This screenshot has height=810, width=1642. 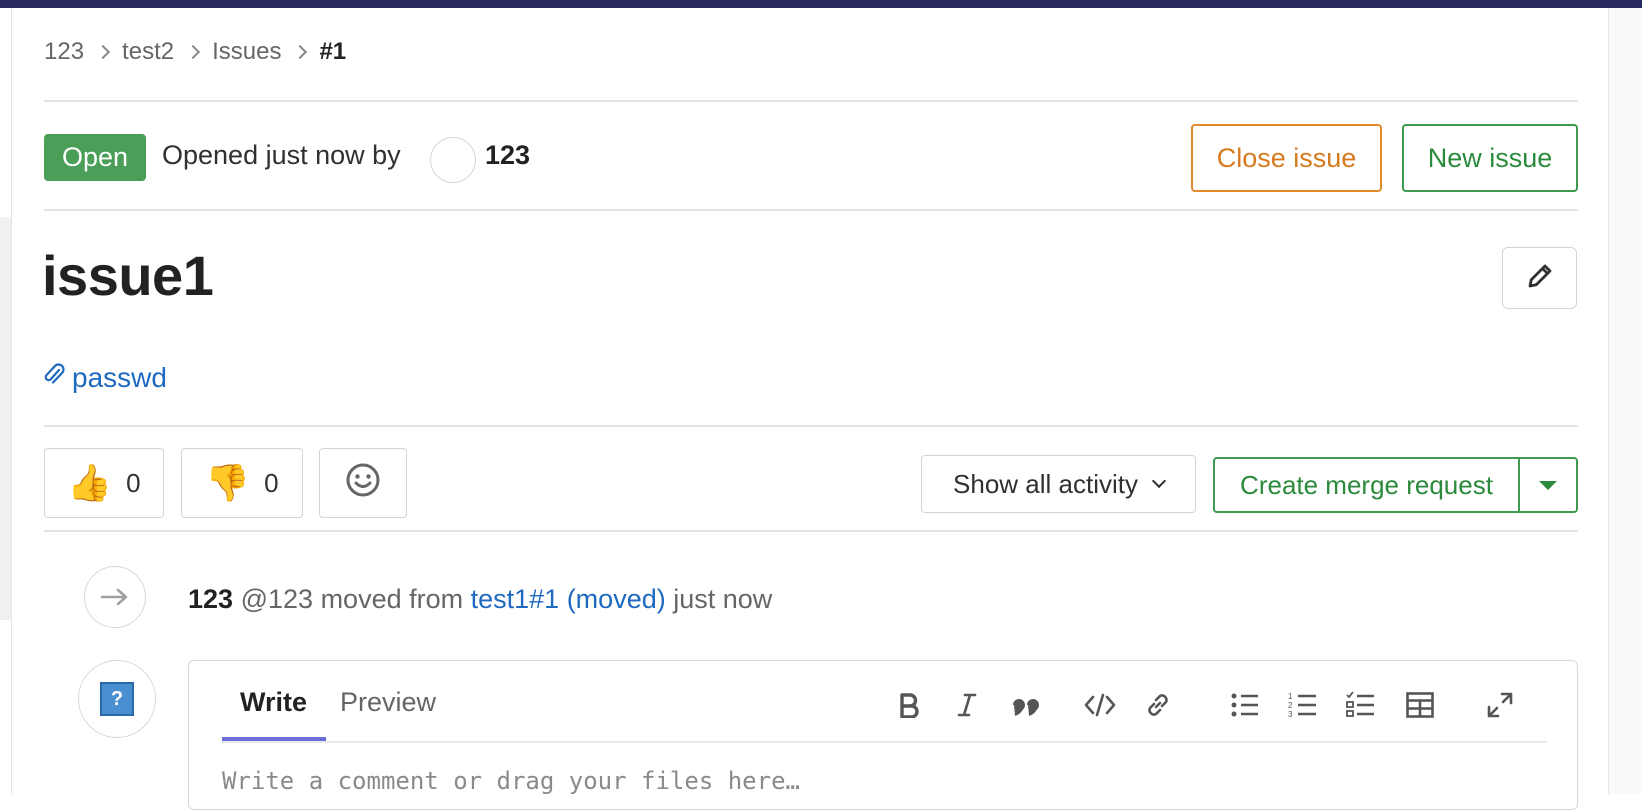 What do you see at coordinates (1367, 485) in the screenshot?
I see `create-merge-request-button: Create merge request` at bounding box center [1367, 485].